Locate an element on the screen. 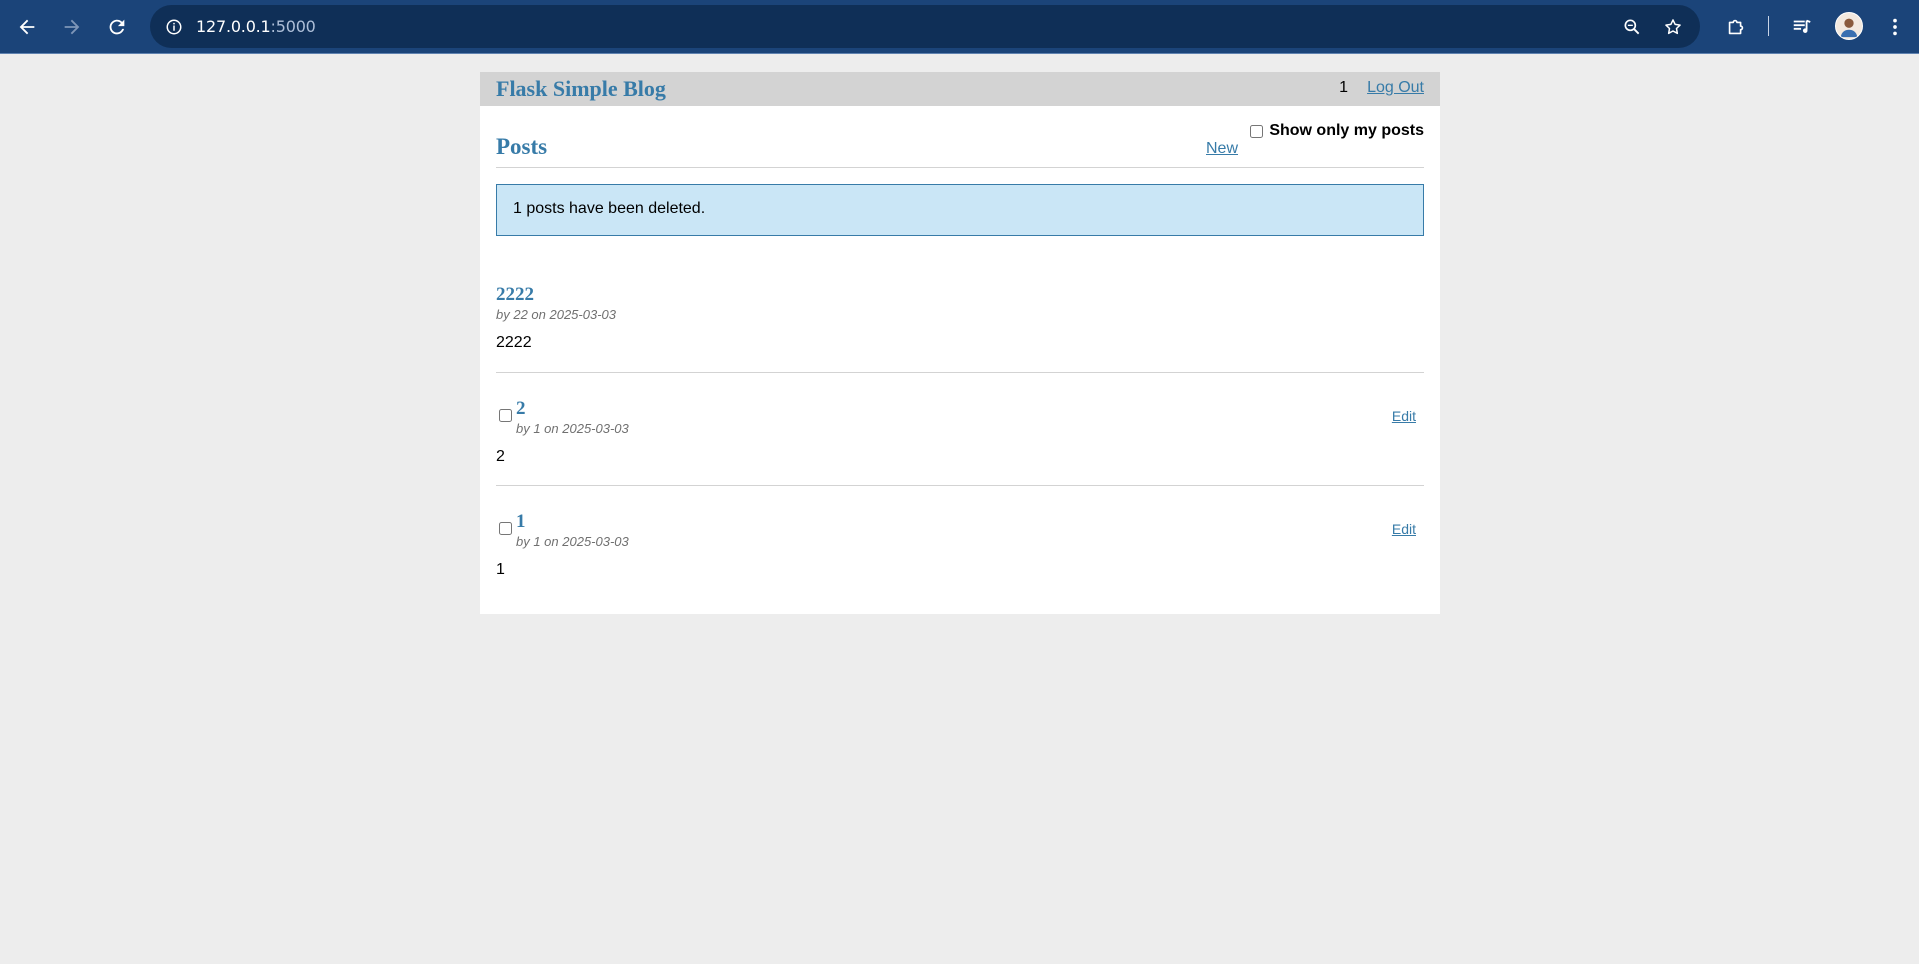 Image resolution: width=1919 pixels, height=964 pixels. flash-message: 1 posts have been deleted. is located at coordinates (960, 210).